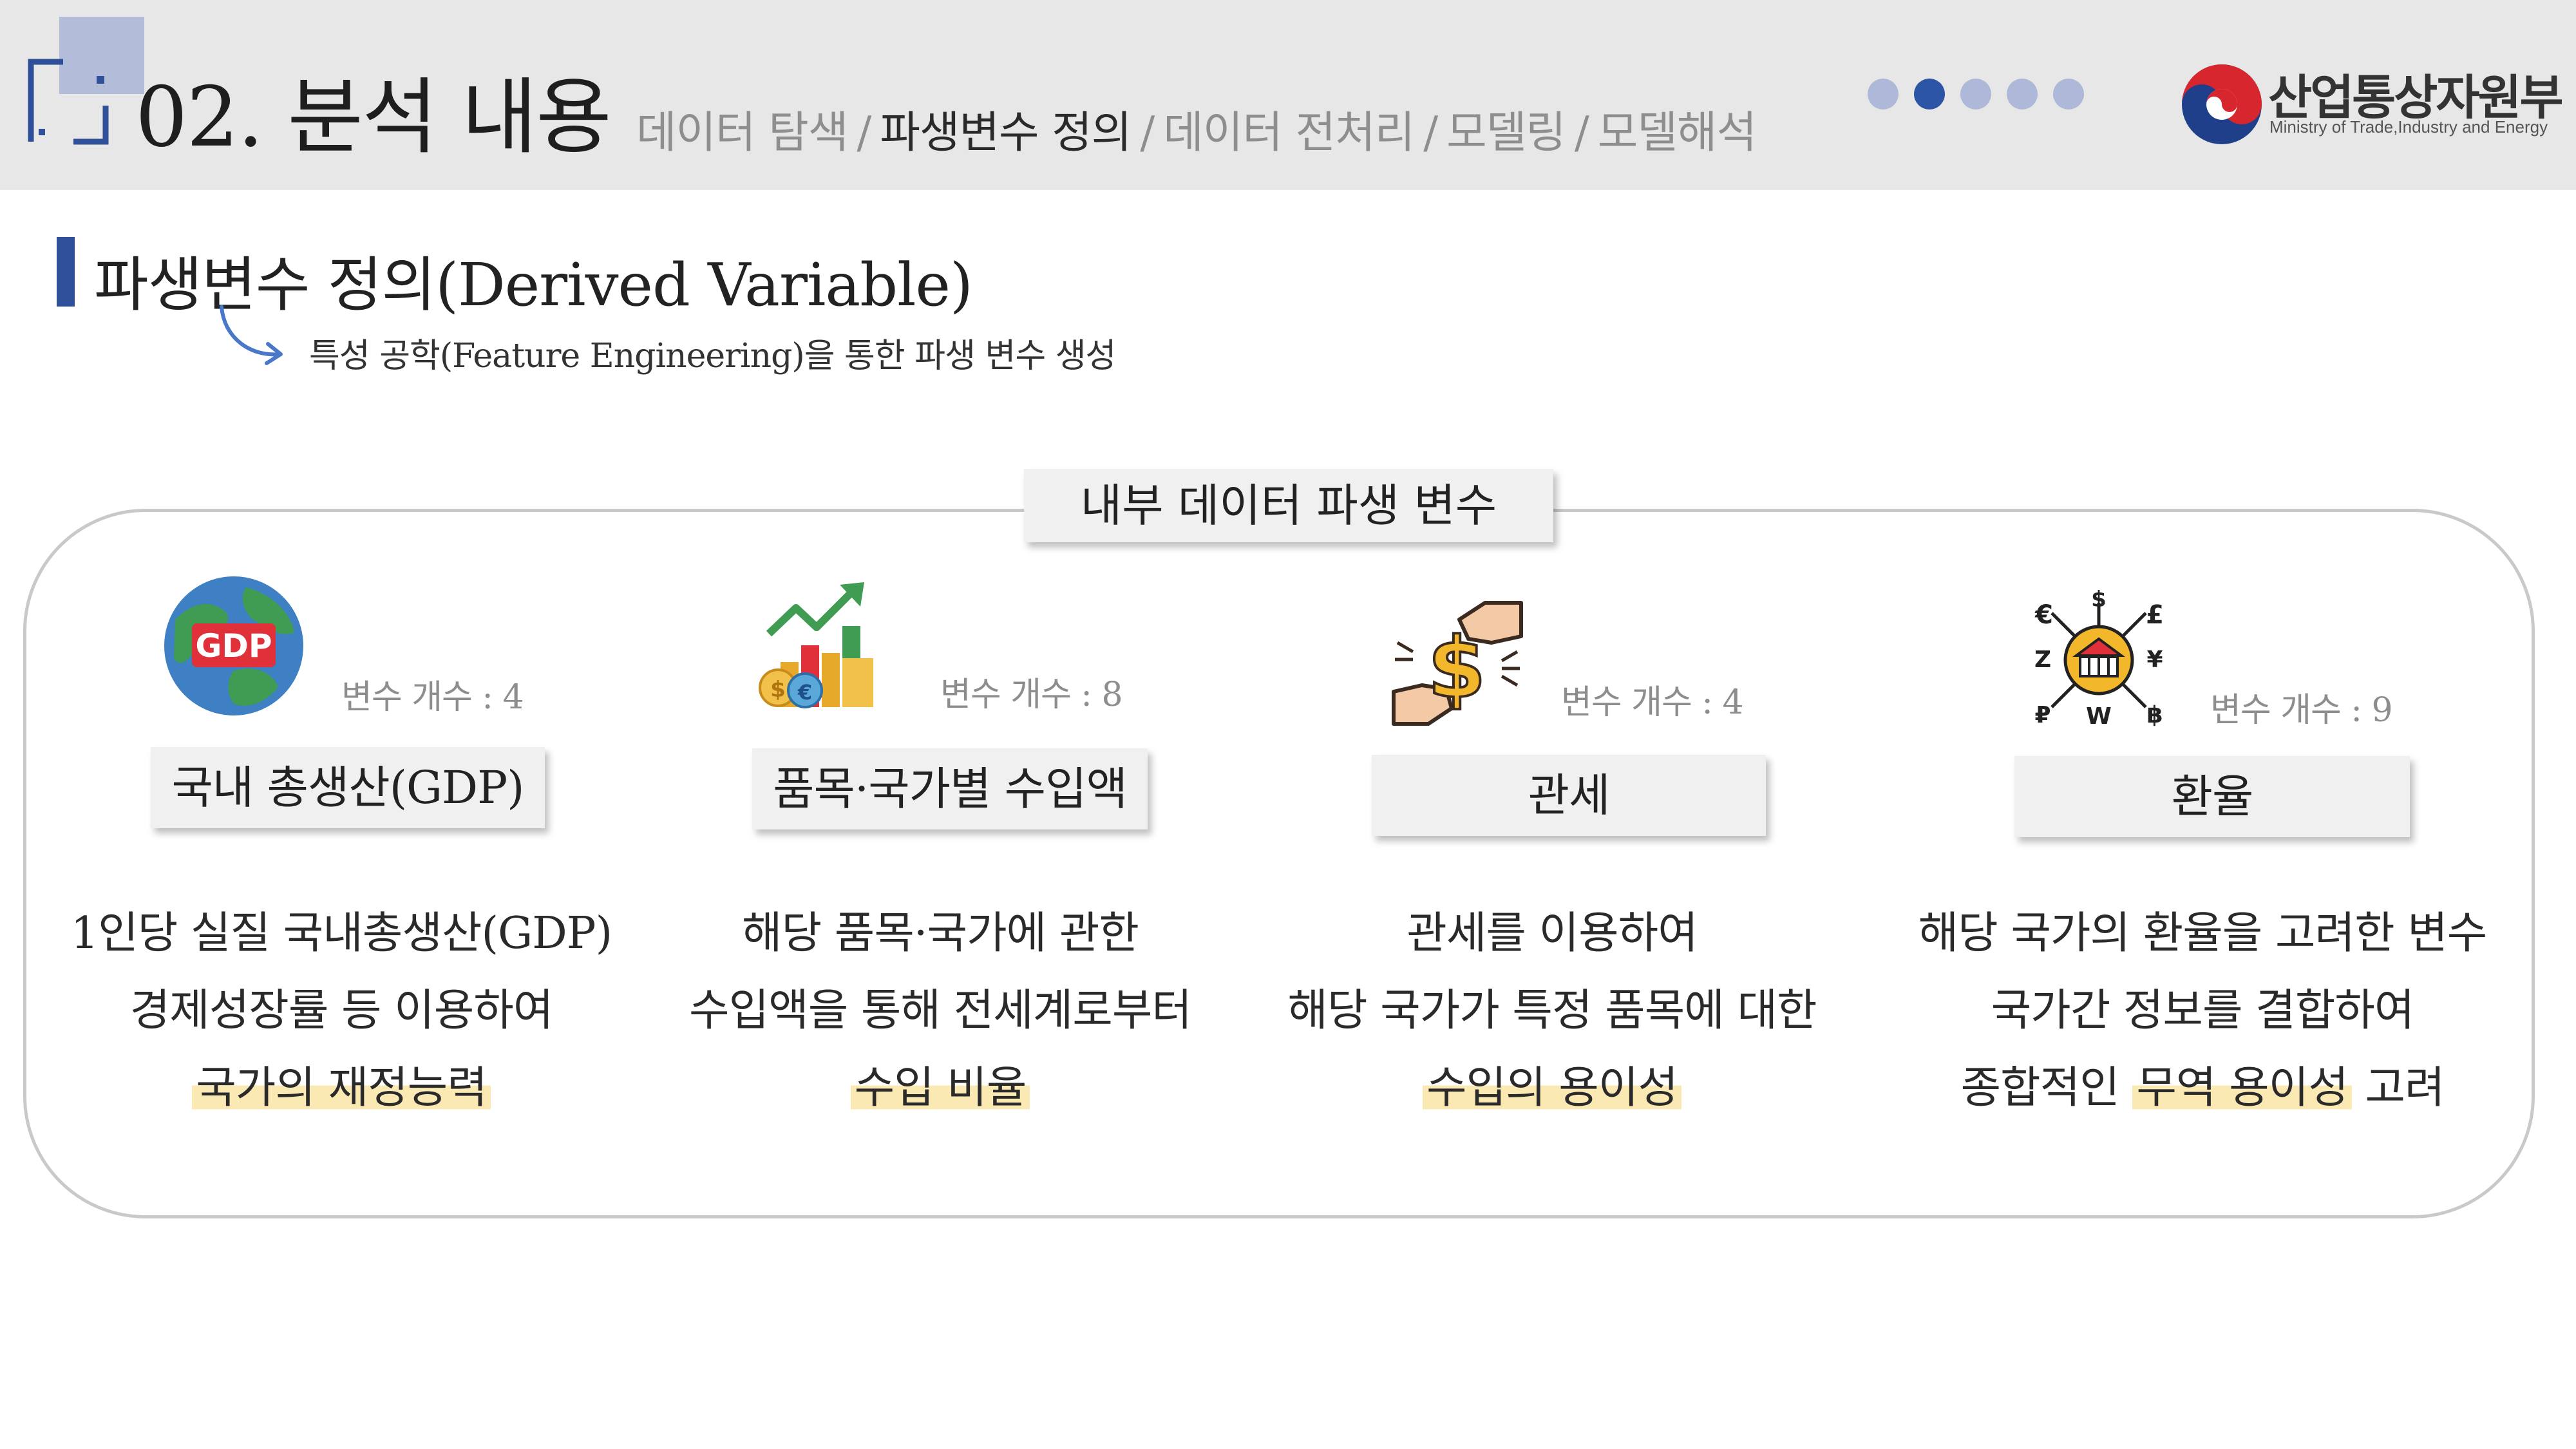  What do you see at coordinates (941, 934) in the screenshot?
I see `description-line: 해당 품목·국가에 관한` at bounding box center [941, 934].